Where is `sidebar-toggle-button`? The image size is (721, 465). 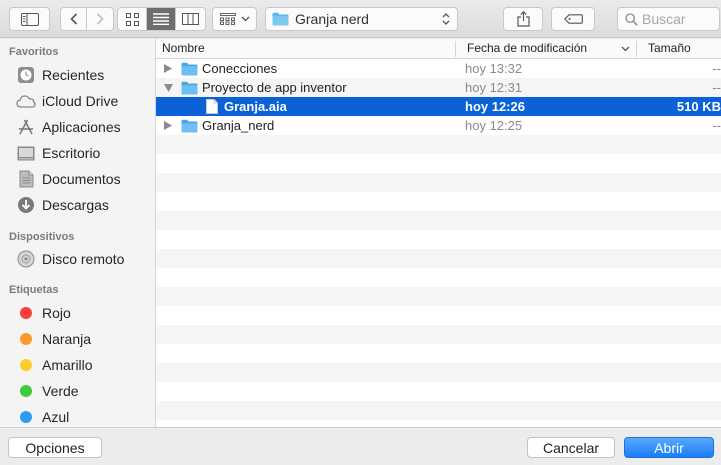 sidebar-toggle-button is located at coordinates (29, 19).